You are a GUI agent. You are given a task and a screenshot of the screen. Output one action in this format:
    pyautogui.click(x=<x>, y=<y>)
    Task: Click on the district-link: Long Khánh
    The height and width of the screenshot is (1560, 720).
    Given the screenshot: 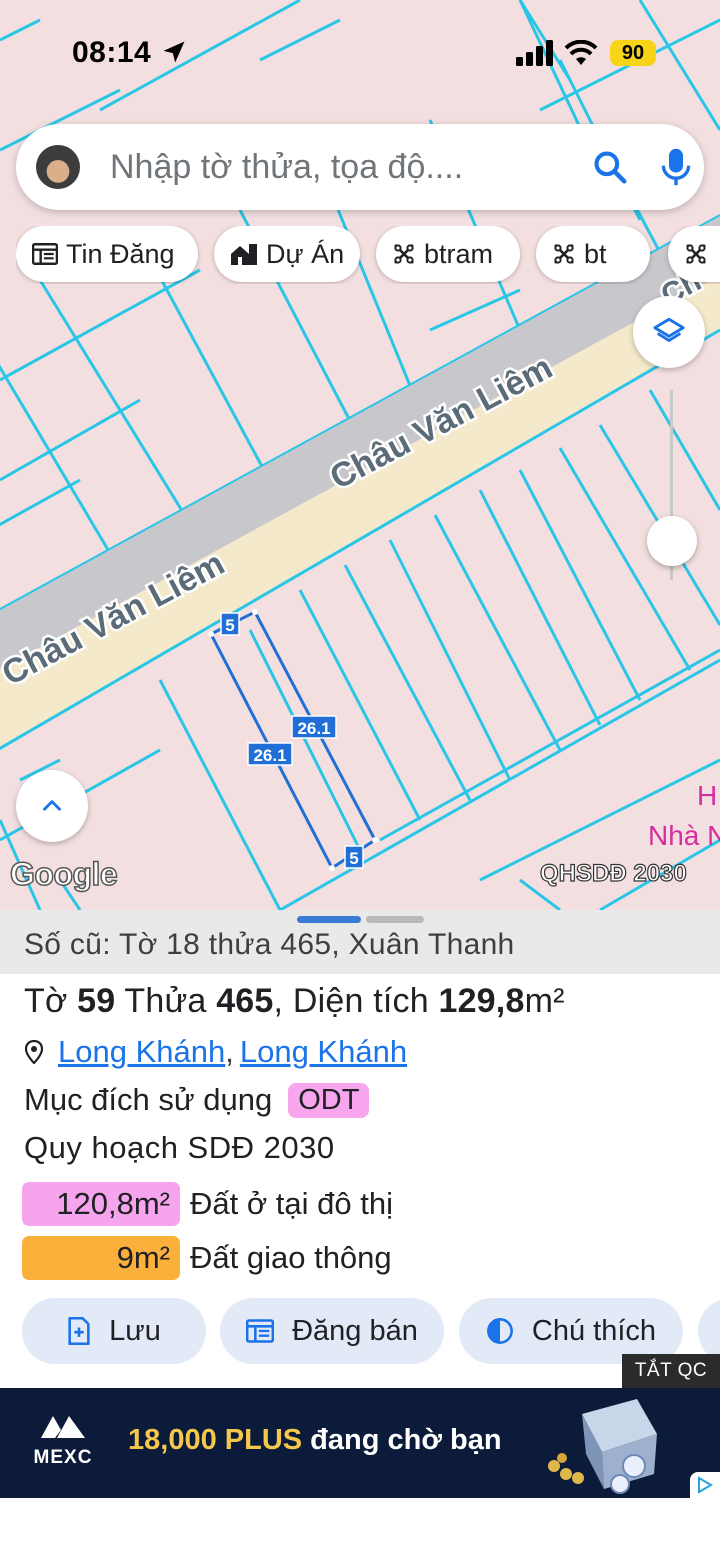 What is the action you would take?
    pyautogui.click(x=141, y=1052)
    